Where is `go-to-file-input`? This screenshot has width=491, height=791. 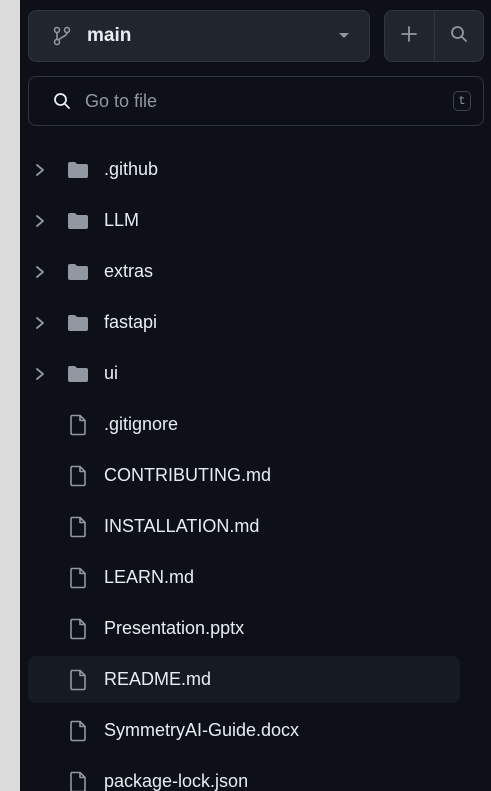 go-to-file-input is located at coordinates (250, 101).